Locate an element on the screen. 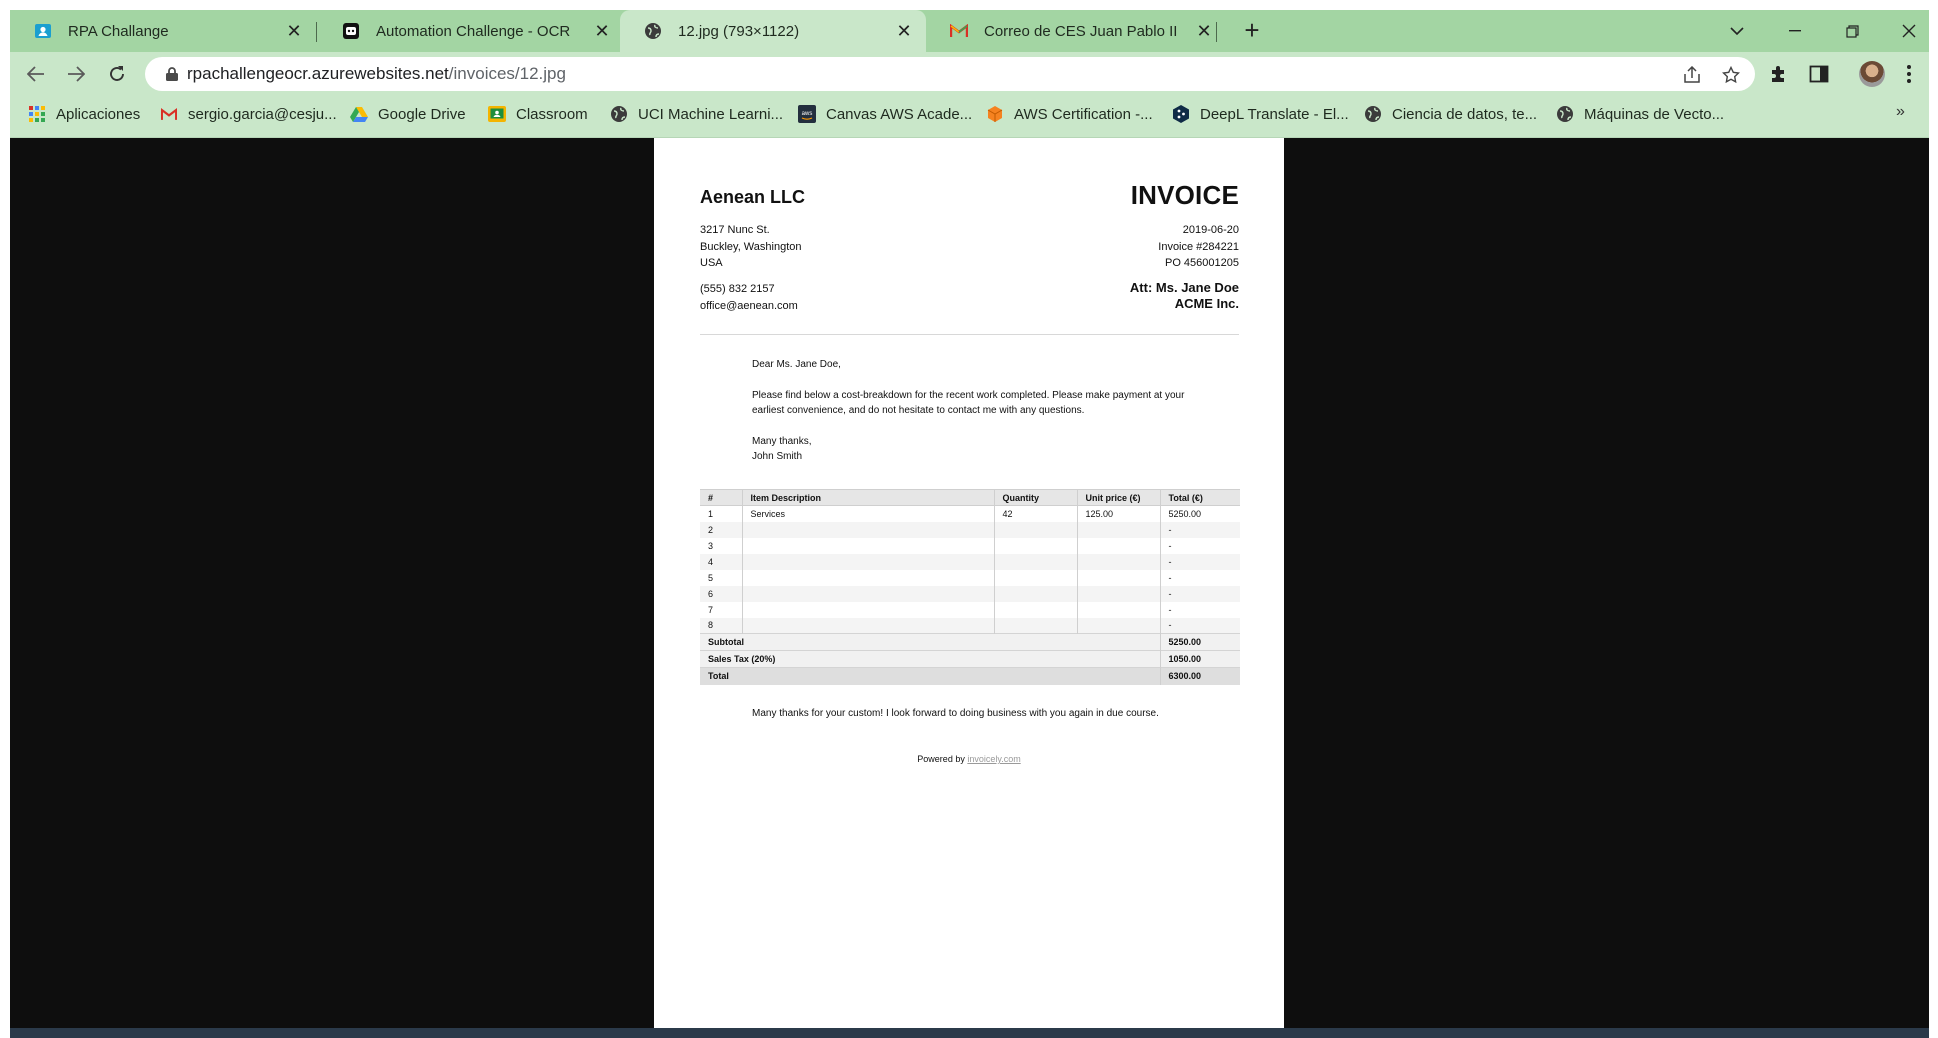 Image resolution: width=1938 pixels, height=1038 pixels. po-number: PO 456001205 is located at coordinates (1201, 263).